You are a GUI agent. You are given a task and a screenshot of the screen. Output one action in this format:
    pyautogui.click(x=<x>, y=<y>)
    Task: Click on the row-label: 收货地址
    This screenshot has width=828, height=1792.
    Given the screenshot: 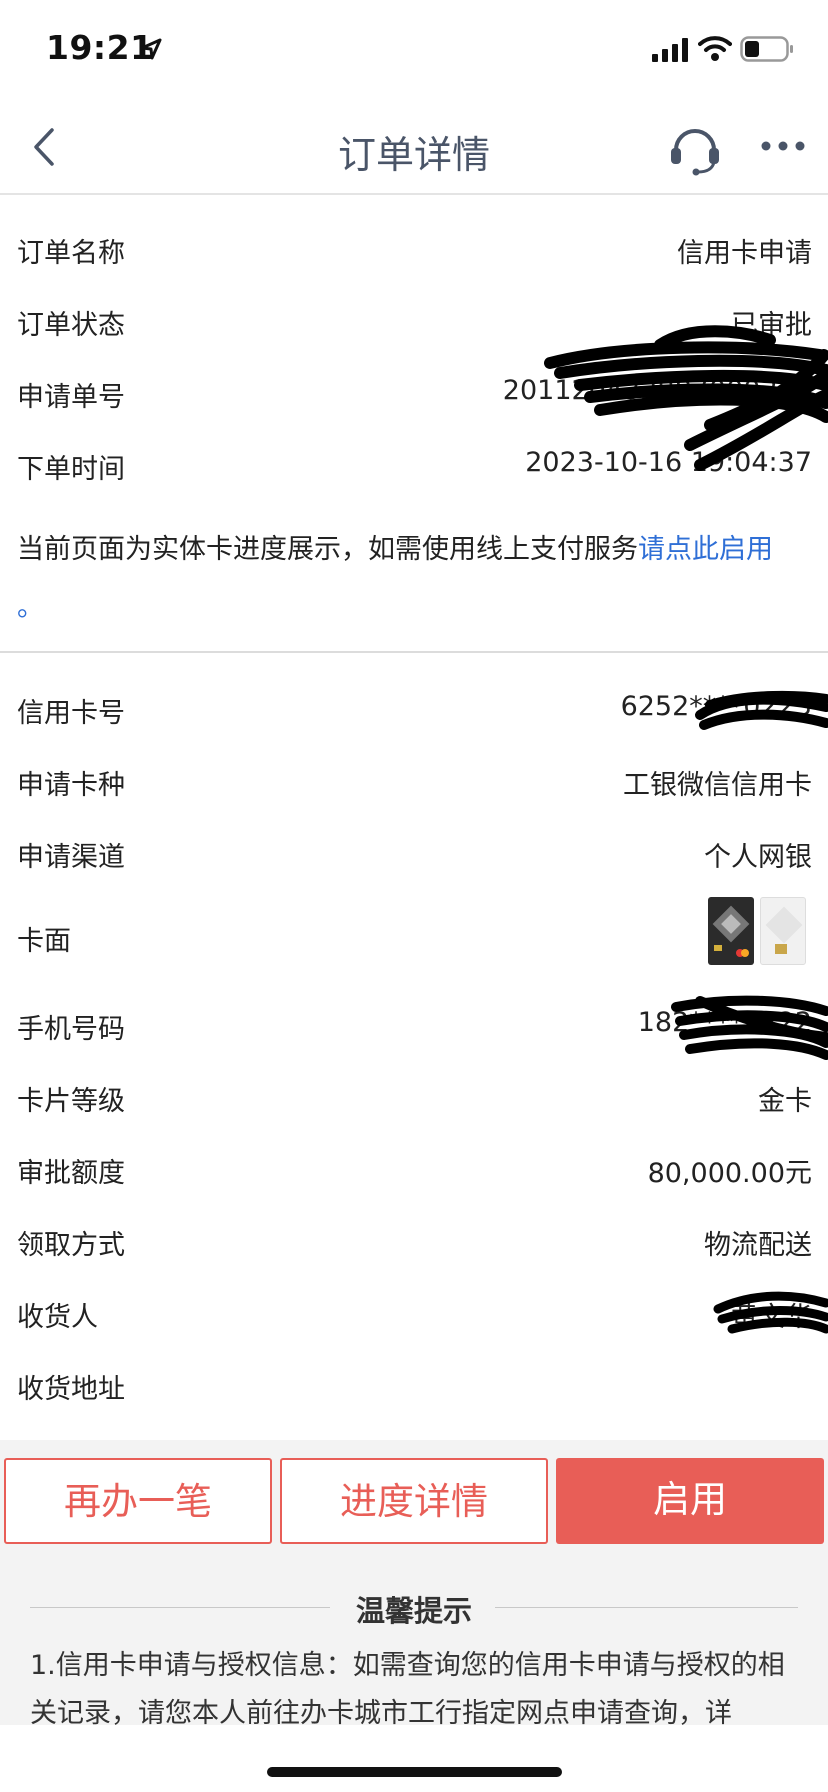 What is the action you would take?
    pyautogui.click(x=71, y=1389)
    